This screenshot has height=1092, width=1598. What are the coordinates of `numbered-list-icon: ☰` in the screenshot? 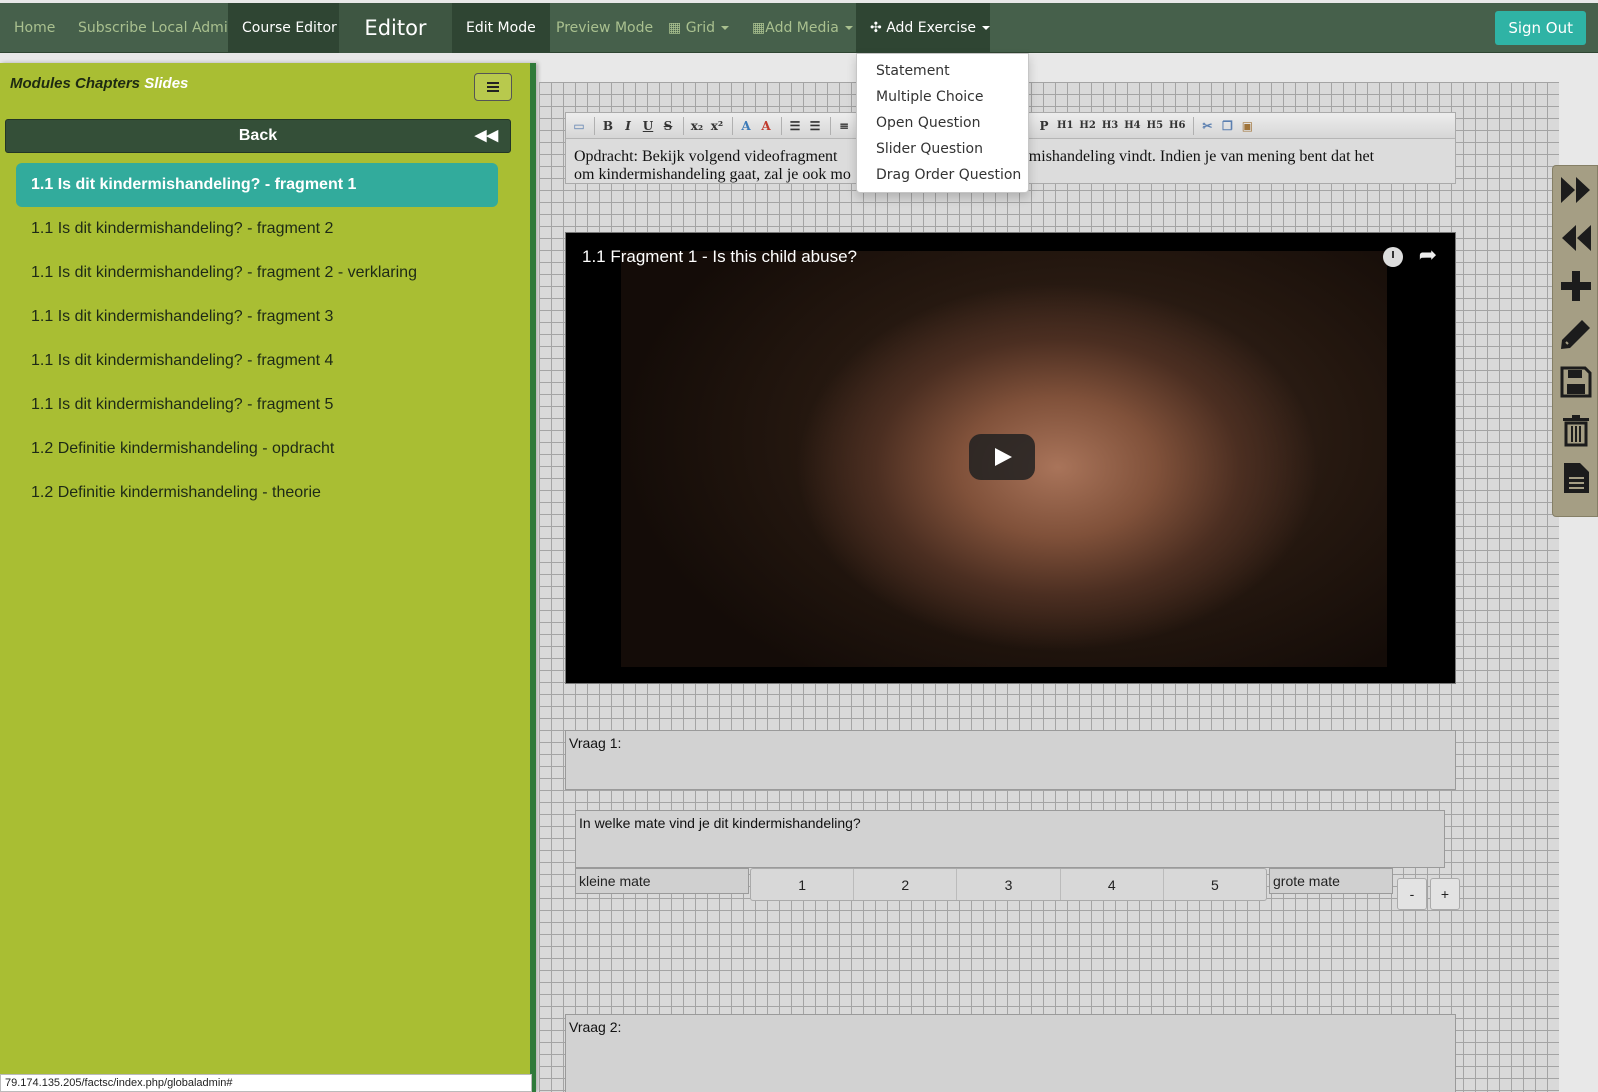 It's located at (795, 126).